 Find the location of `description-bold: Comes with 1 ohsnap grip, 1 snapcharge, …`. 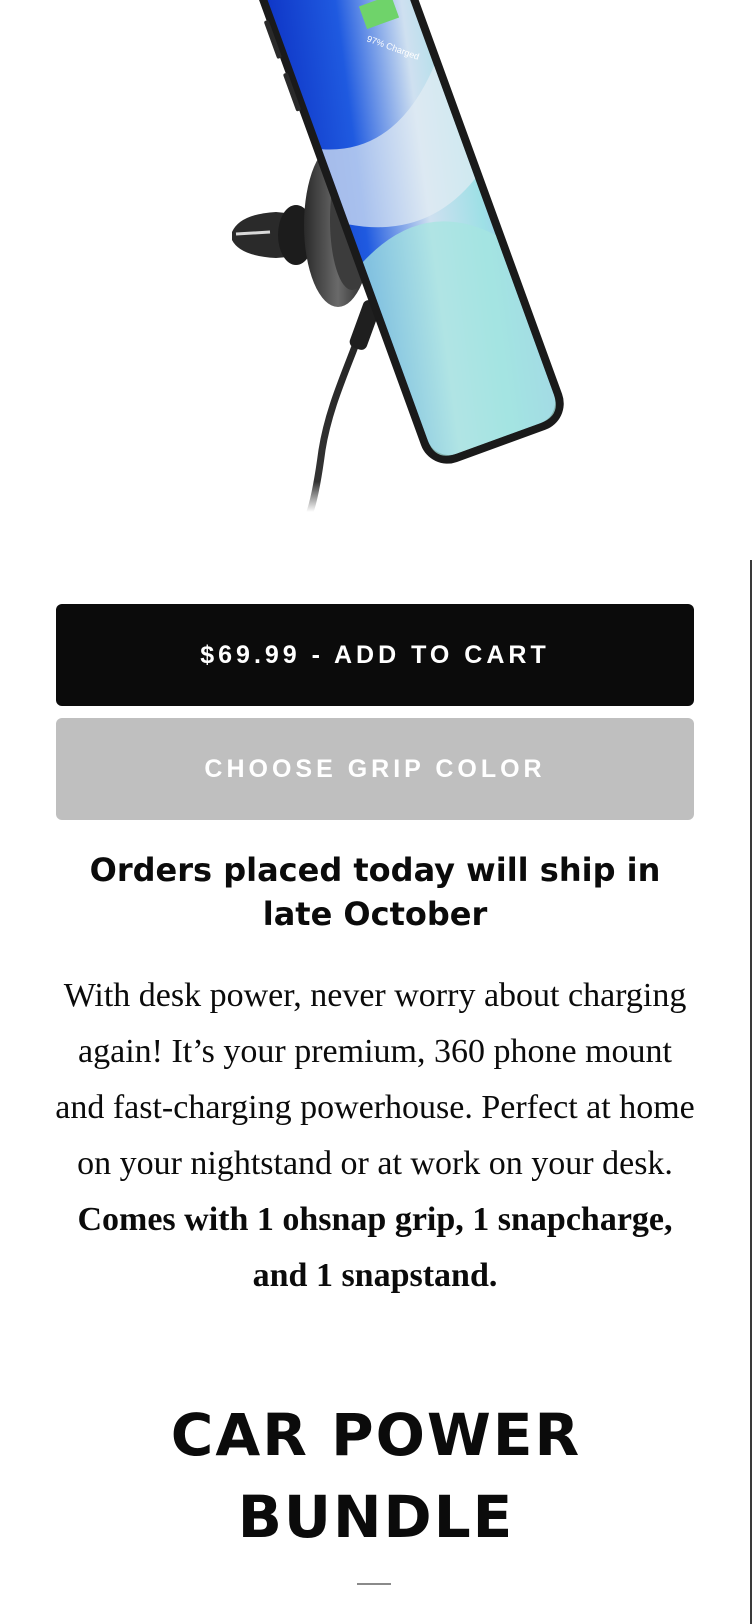

description-bold: Comes with 1 ohsnap grip, 1 snapcharge, … is located at coordinates (375, 1247).